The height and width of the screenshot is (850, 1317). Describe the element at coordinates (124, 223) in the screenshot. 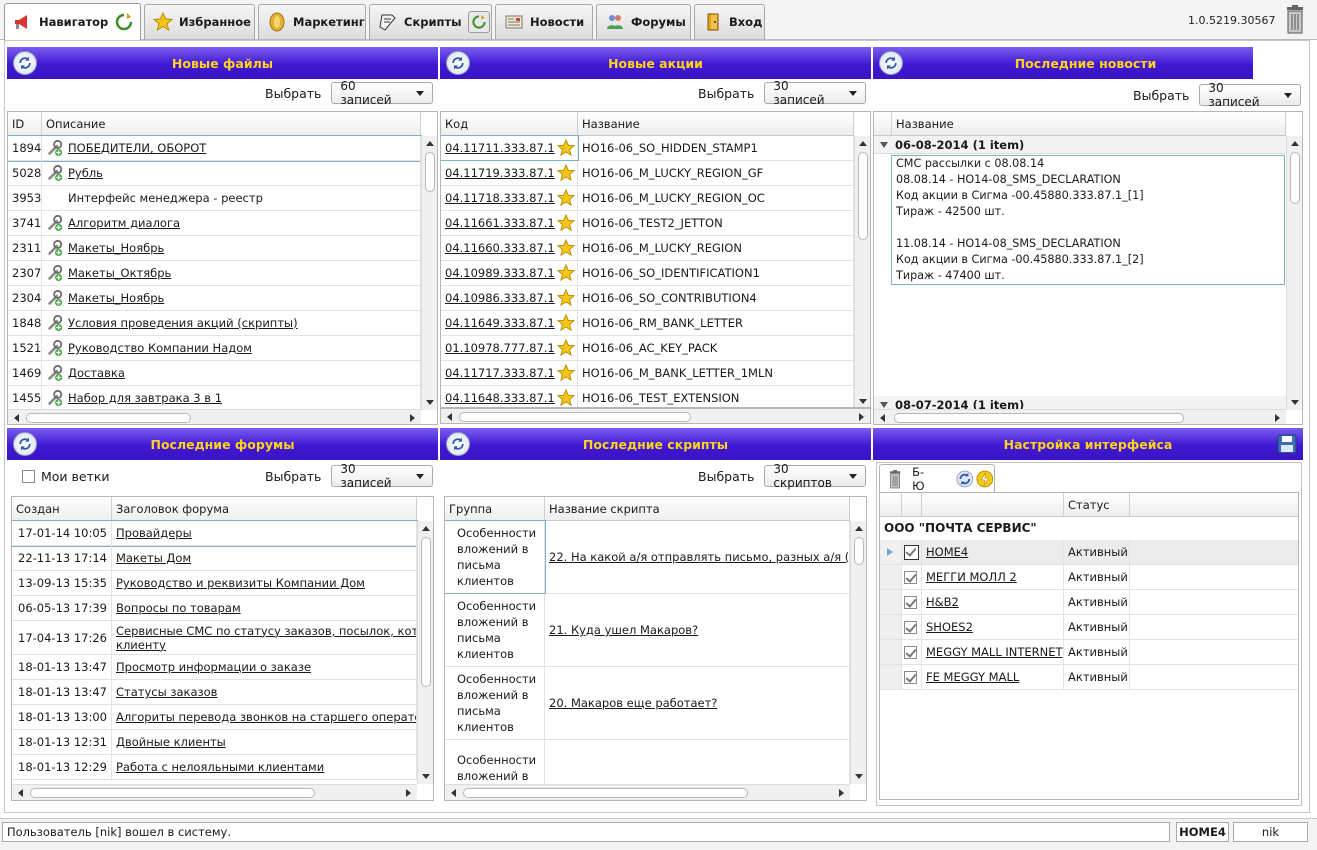

I see `file-link: Алгоритм диалога` at that location.